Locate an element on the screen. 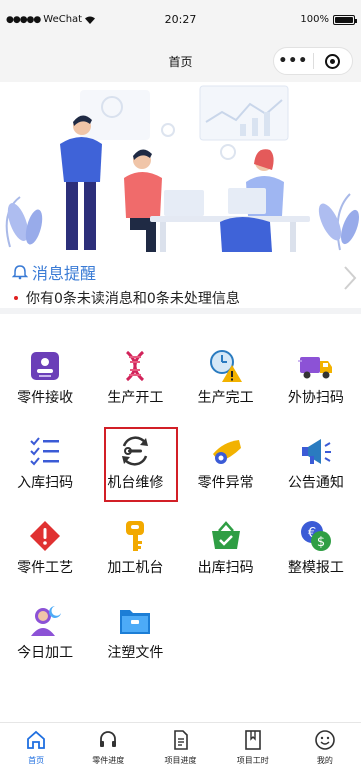 This screenshot has height=784, width=361. menu-item-production-start: 生产开工 is located at coordinates (135, 364).